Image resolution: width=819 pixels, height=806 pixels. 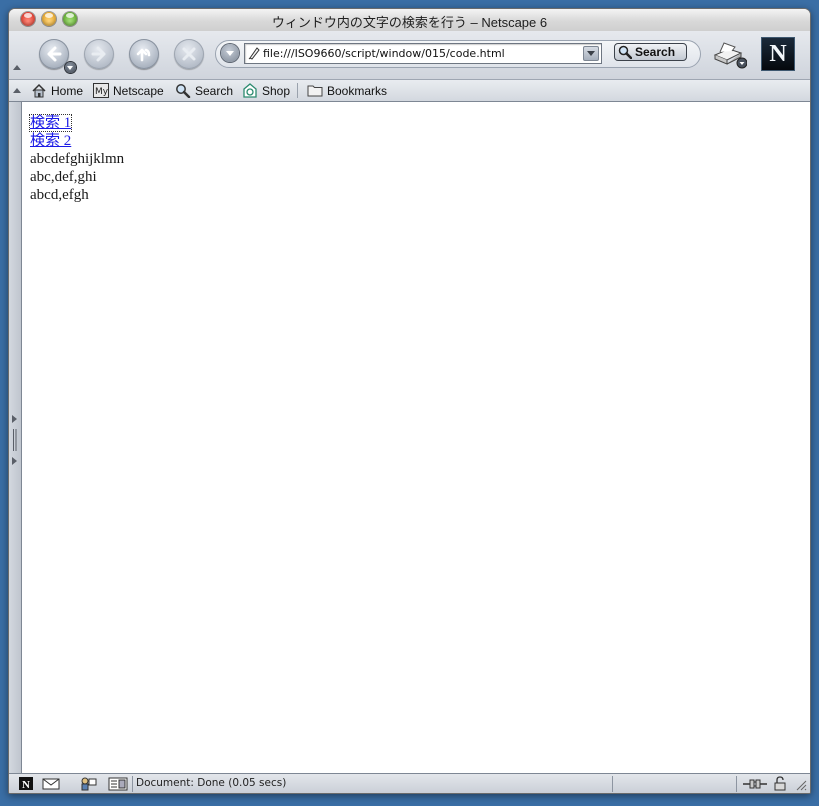 I want to click on sidebar-strip, so click(x=15, y=437).